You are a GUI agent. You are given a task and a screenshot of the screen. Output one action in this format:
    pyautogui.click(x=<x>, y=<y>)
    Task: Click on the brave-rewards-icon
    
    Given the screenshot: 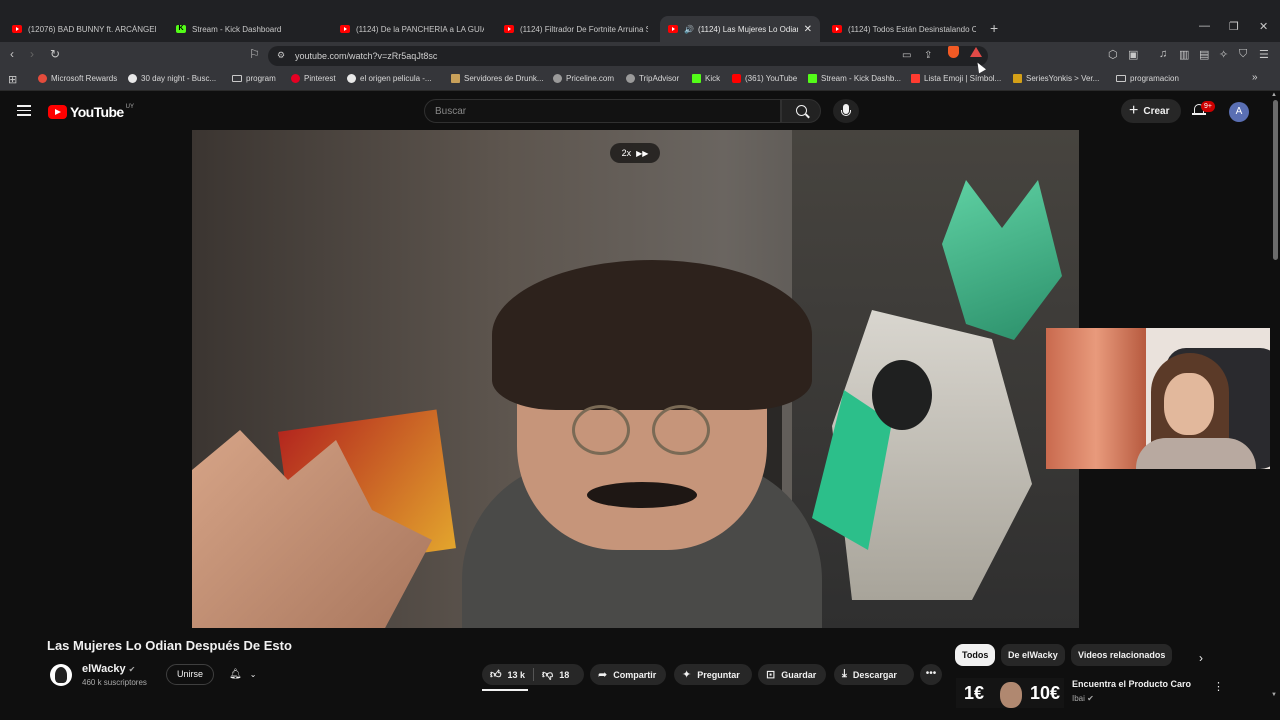 What is the action you would take?
    pyautogui.click(x=976, y=52)
    